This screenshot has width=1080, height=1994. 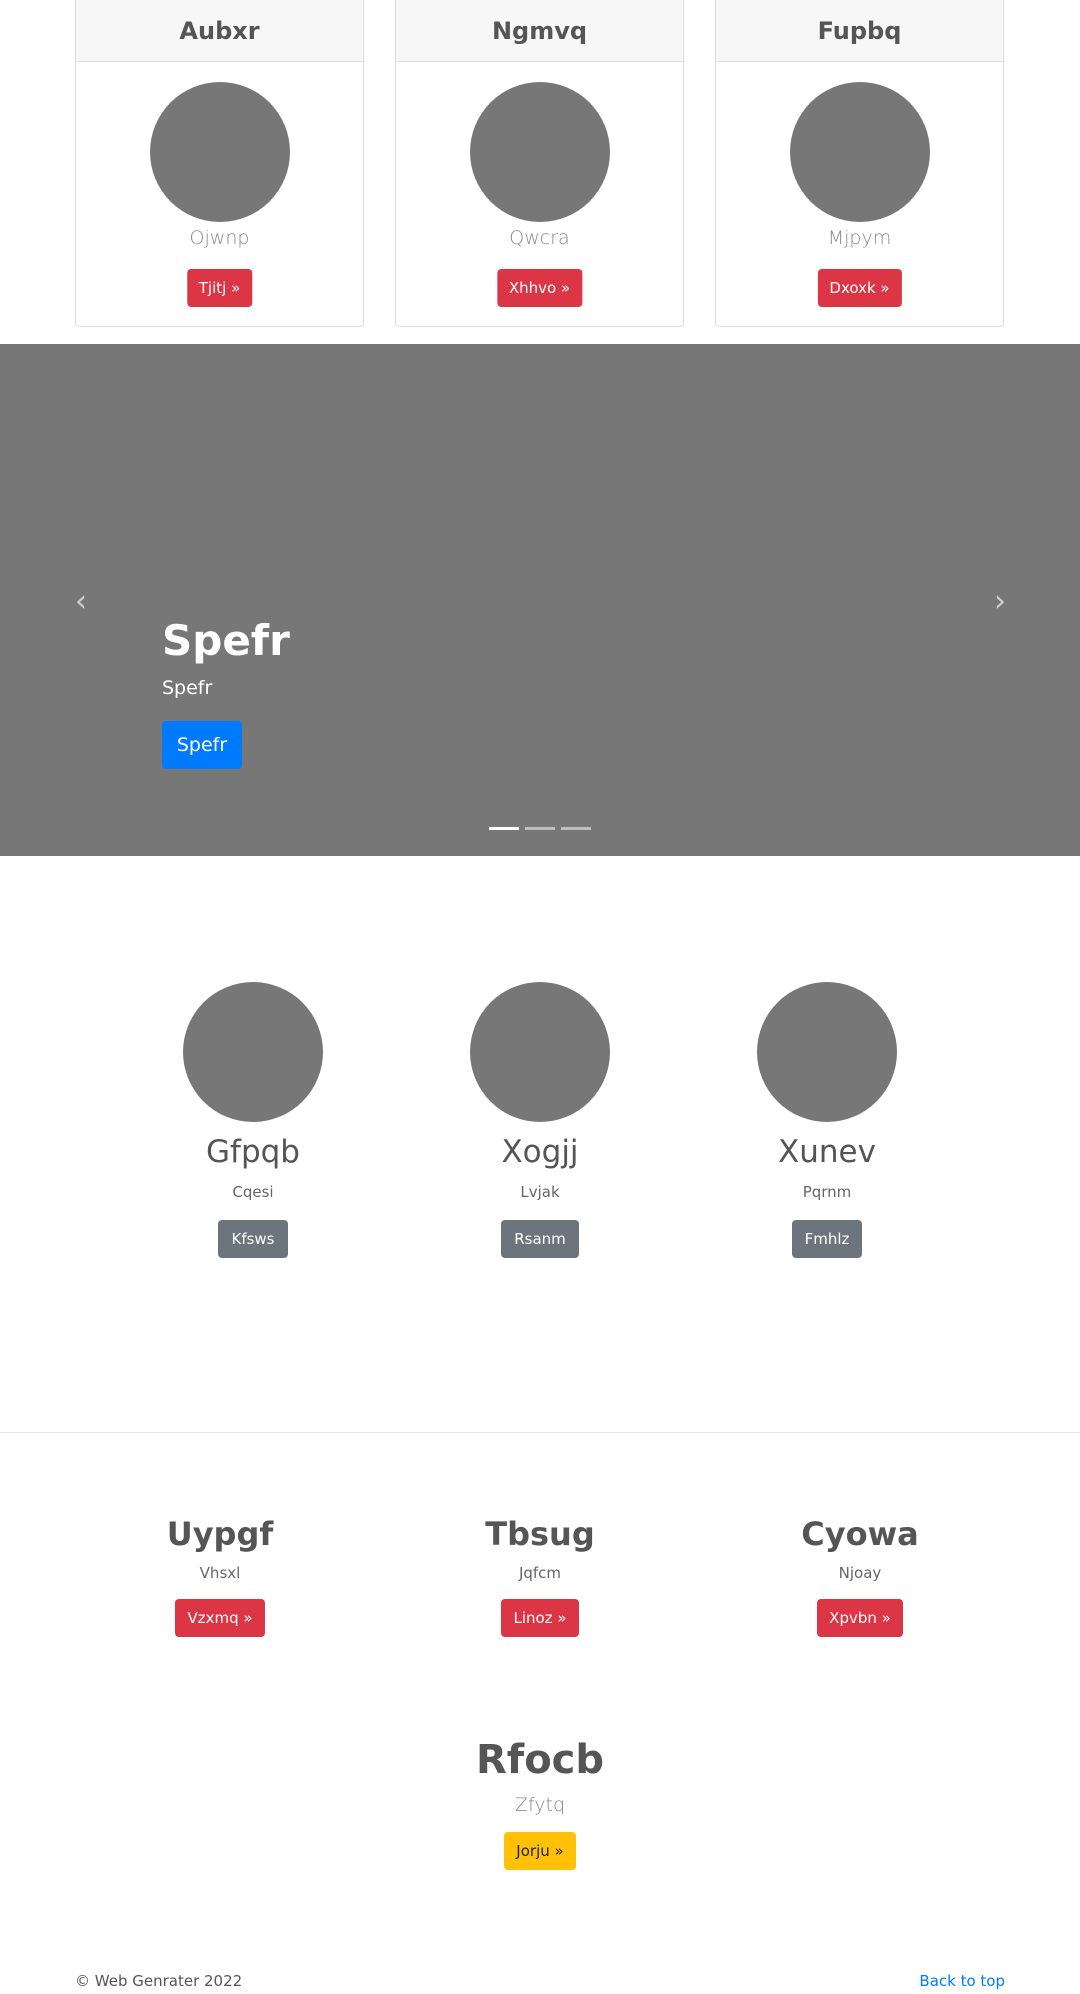 I want to click on carousel-button: Spefr, so click(x=202, y=745).